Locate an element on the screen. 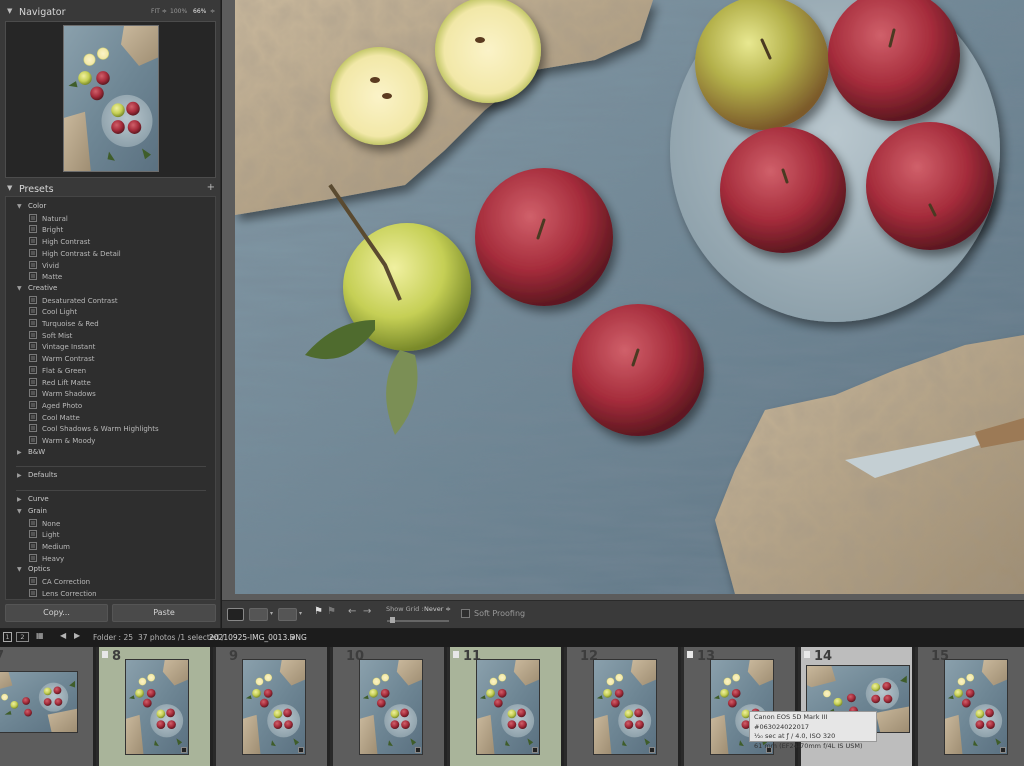 The image size is (1024, 766). preset-group-color: ▼ Color is located at coordinates (31, 207).